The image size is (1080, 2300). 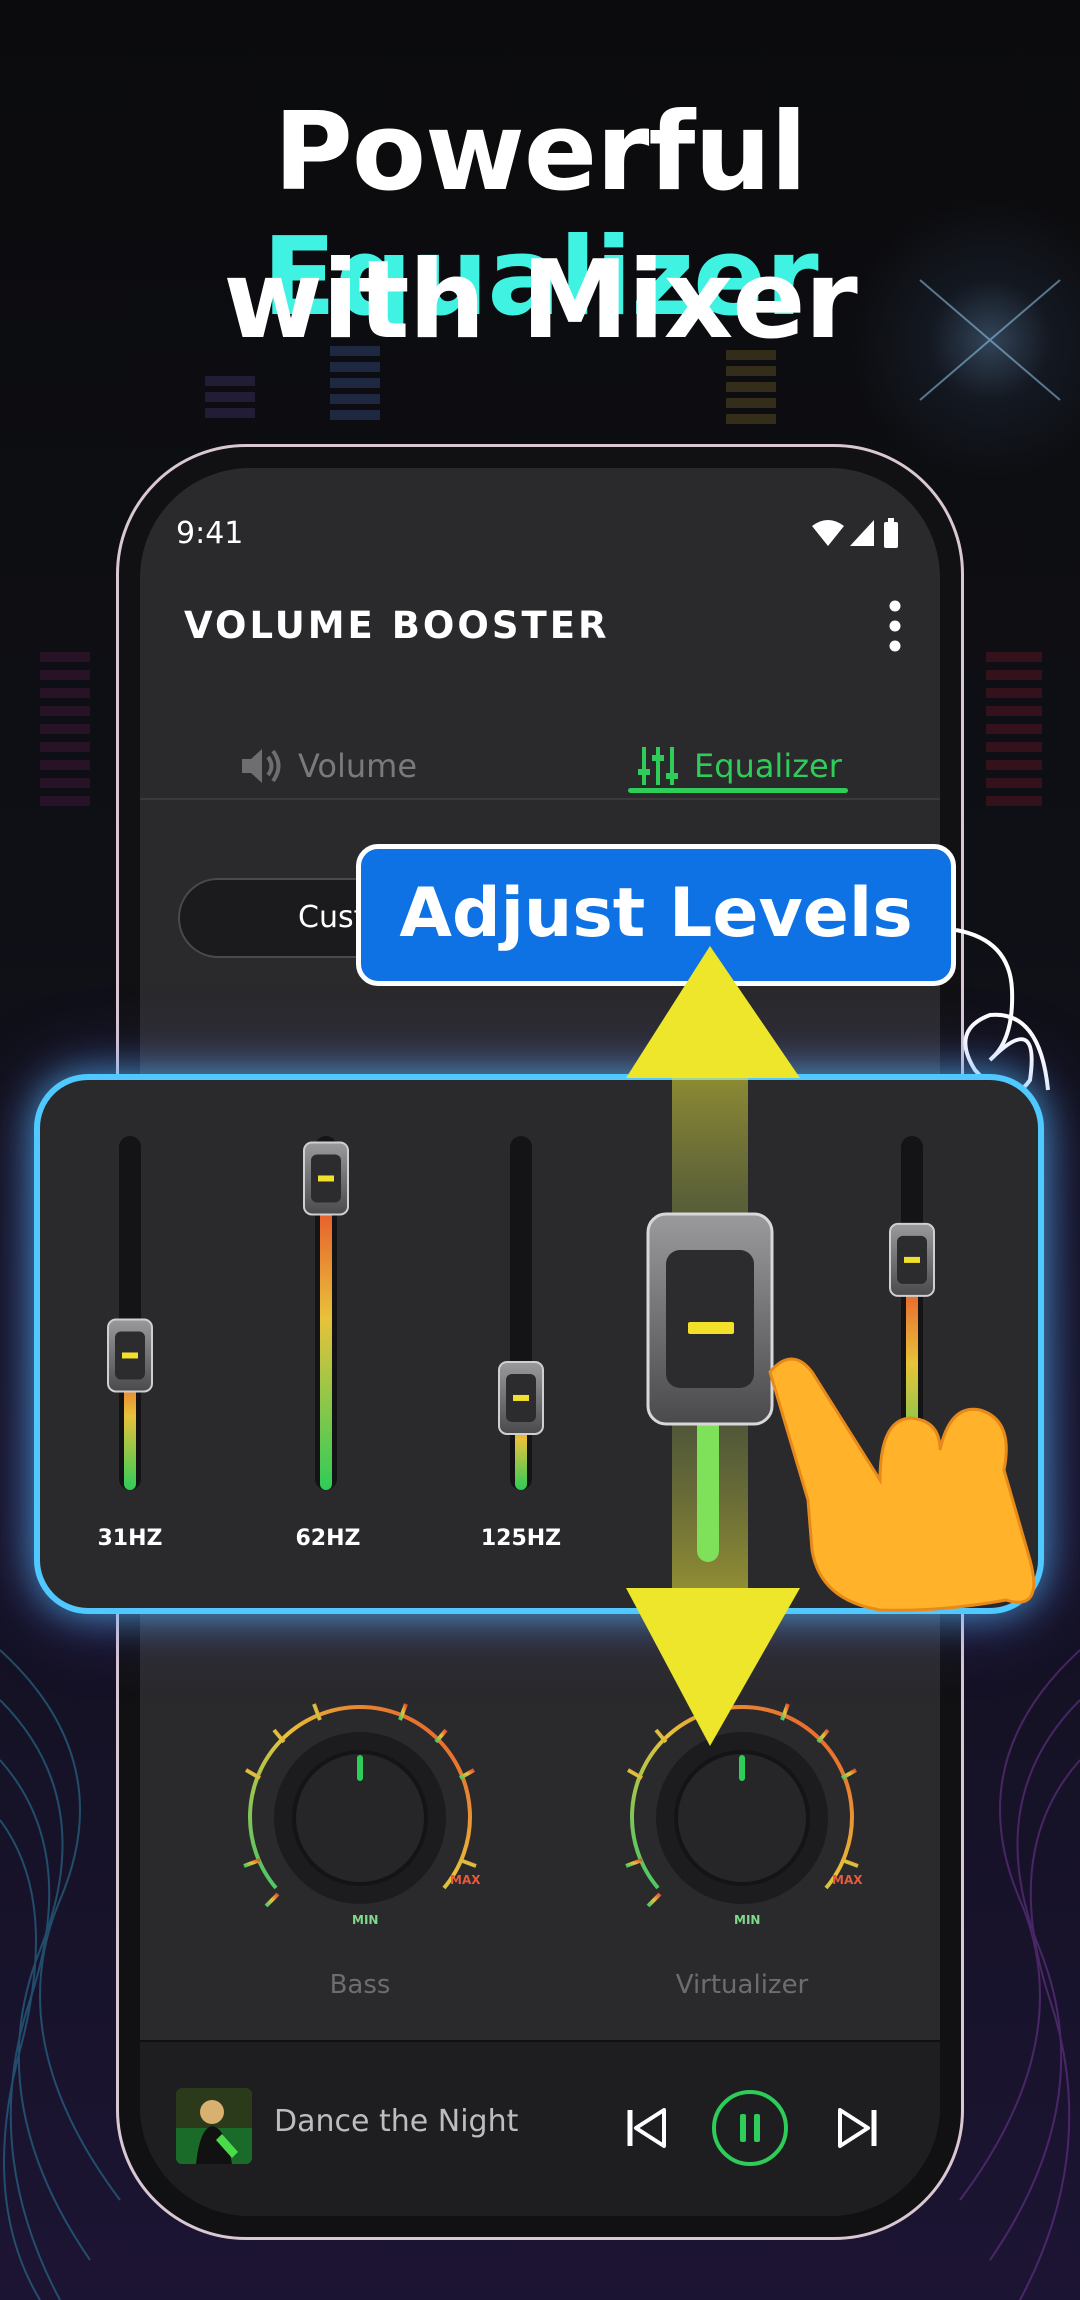 What do you see at coordinates (710, 1319) in the screenshot?
I see `big-slider-handle` at bounding box center [710, 1319].